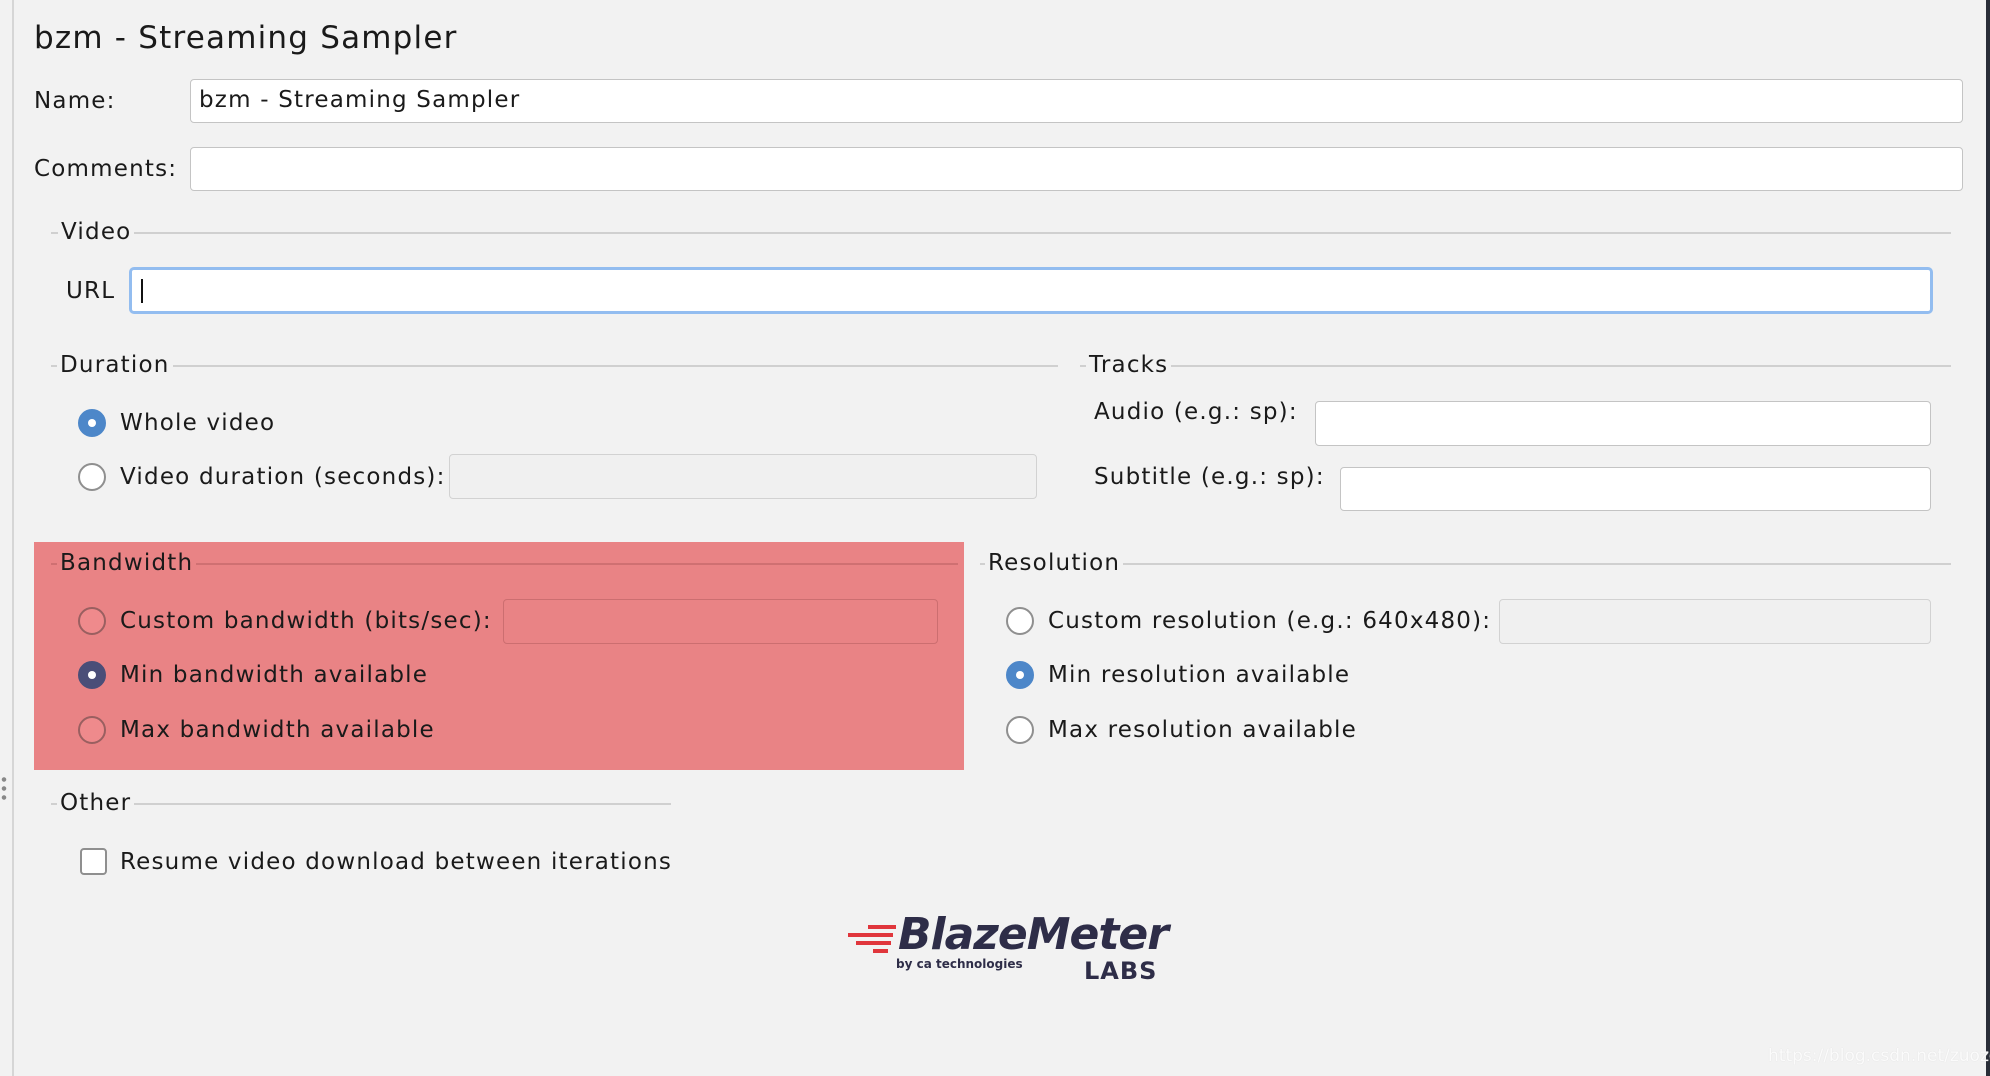  What do you see at coordinates (1269, 621) in the screenshot?
I see `custom-resolution-label: Custom resolution (e.g.: 640x480):` at bounding box center [1269, 621].